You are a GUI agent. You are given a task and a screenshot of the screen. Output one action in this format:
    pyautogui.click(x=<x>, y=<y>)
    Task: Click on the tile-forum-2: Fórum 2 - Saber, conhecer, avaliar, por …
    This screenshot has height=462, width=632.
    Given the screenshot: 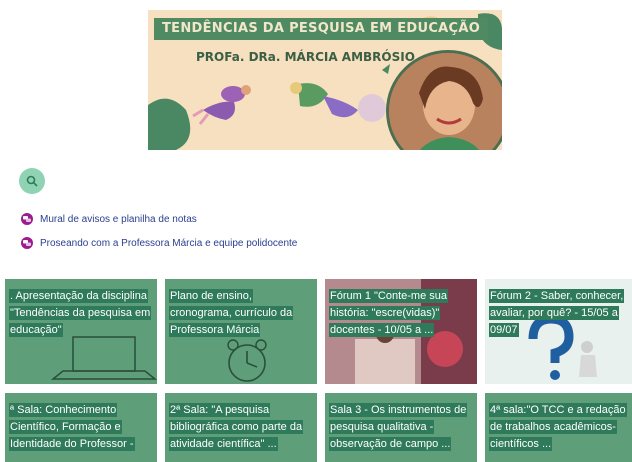 What is the action you would take?
    pyautogui.click(x=558, y=331)
    